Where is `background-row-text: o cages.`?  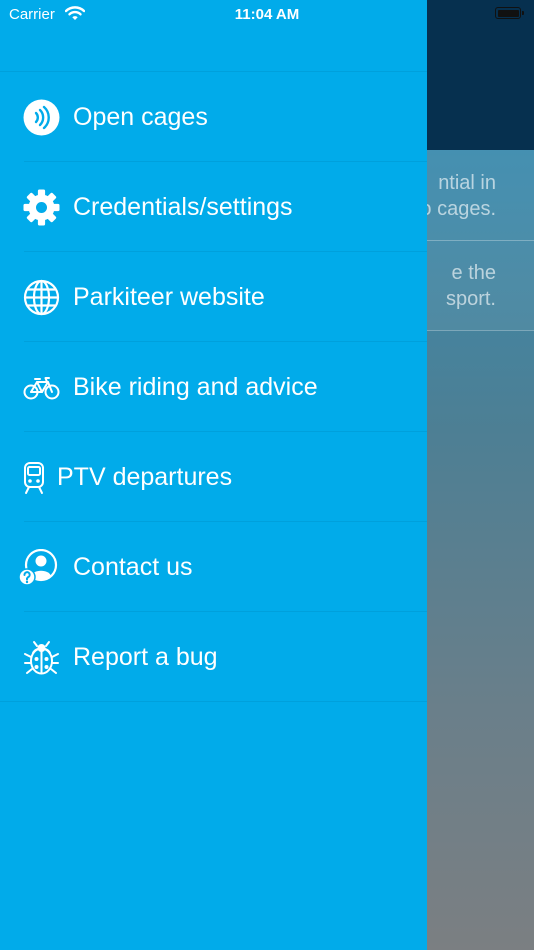
background-row-text: o cages. is located at coordinates (458, 209).